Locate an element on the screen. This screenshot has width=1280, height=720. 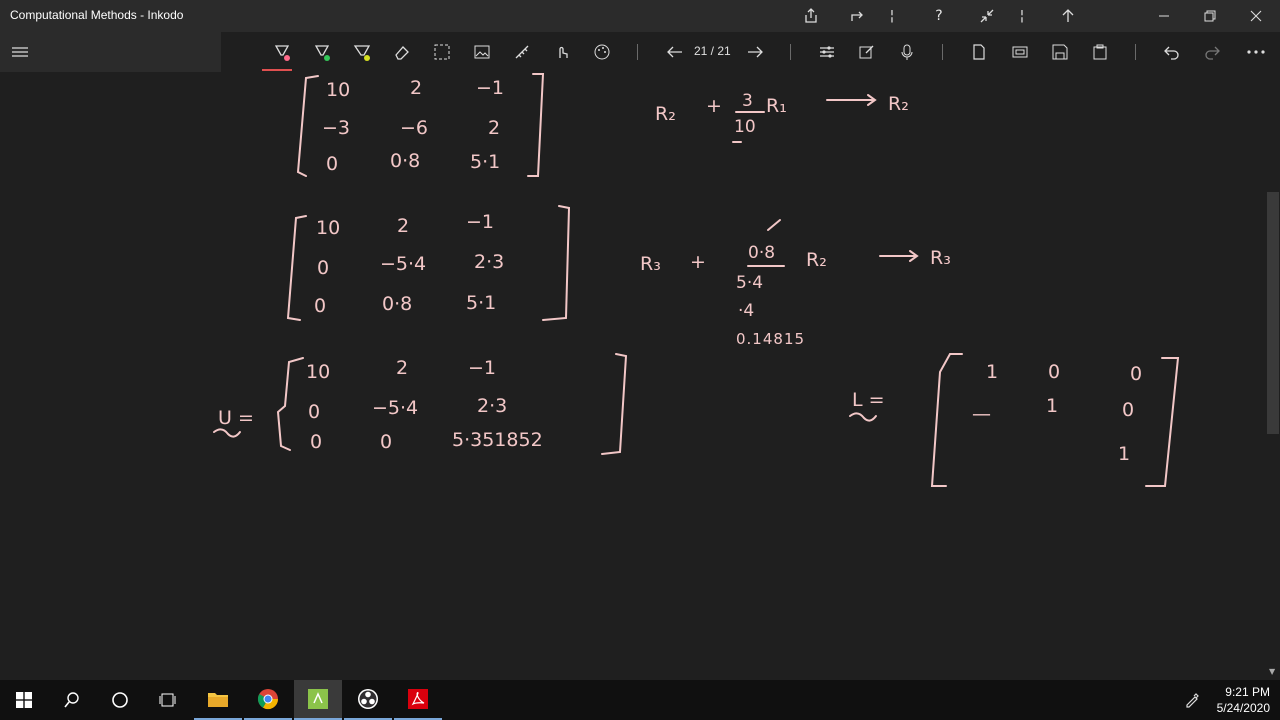
pen-tool-1-icon is located at coordinates (282, 52).